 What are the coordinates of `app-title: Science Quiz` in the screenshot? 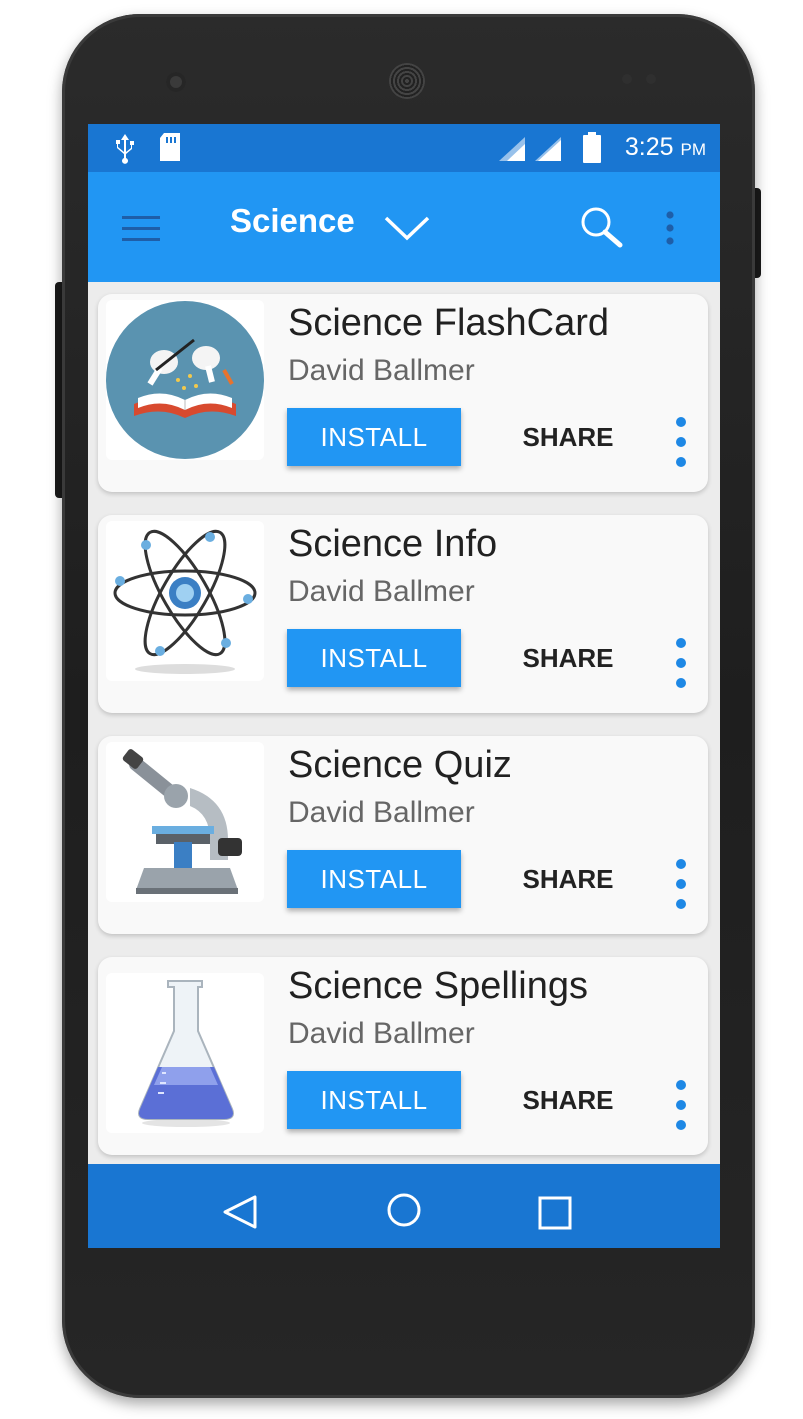 It's located at (400, 765).